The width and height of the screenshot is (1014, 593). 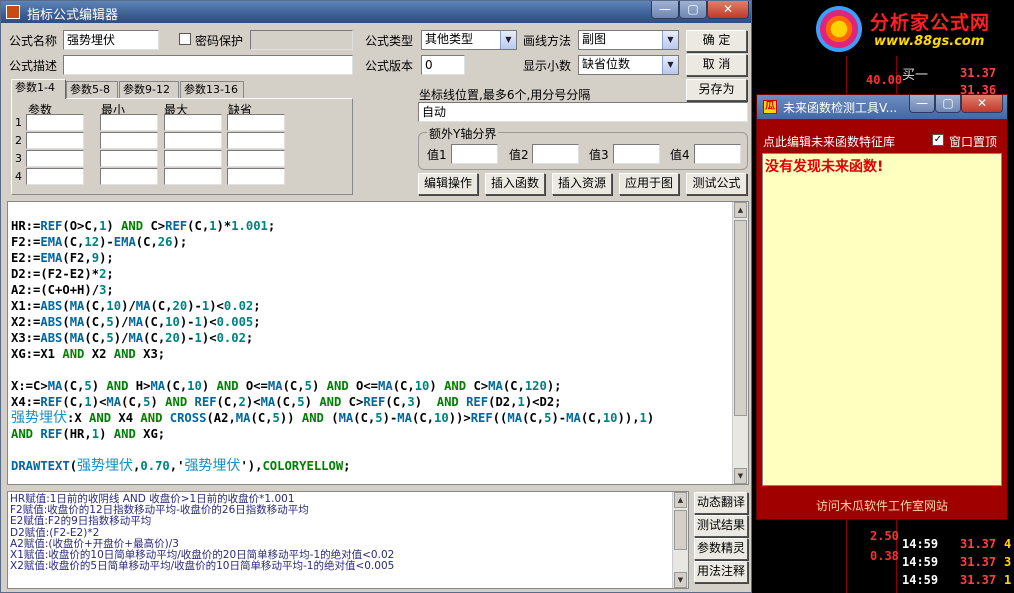 What do you see at coordinates (721, 526) in the screenshot?
I see `test-result-button: 测试结果` at bounding box center [721, 526].